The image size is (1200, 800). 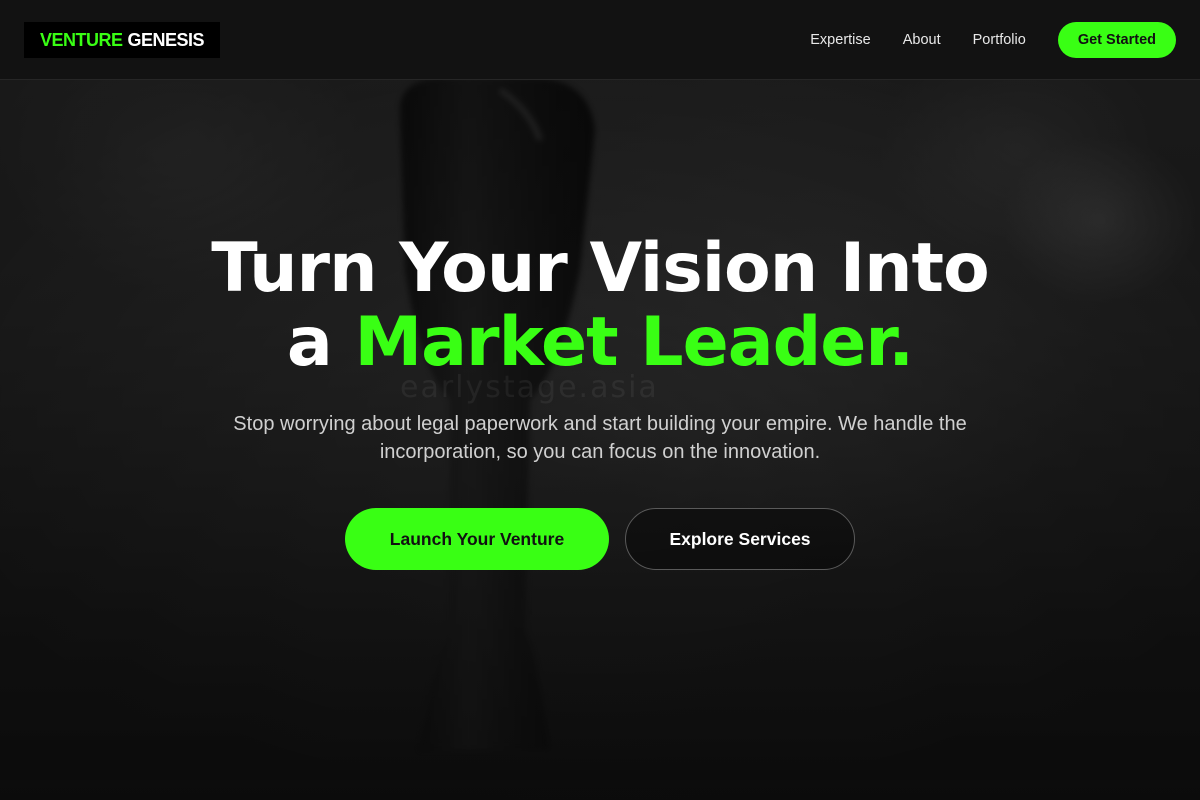 I want to click on explore-services-button: Explore Services, so click(x=740, y=539).